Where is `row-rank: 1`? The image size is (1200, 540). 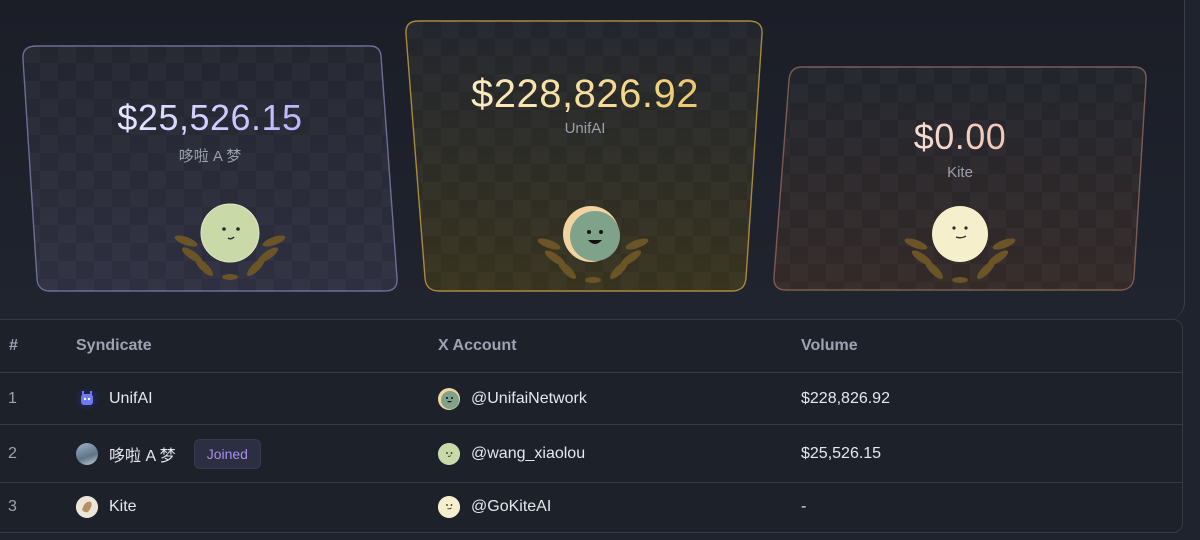
row-rank: 1 is located at coordinates (12, 398).